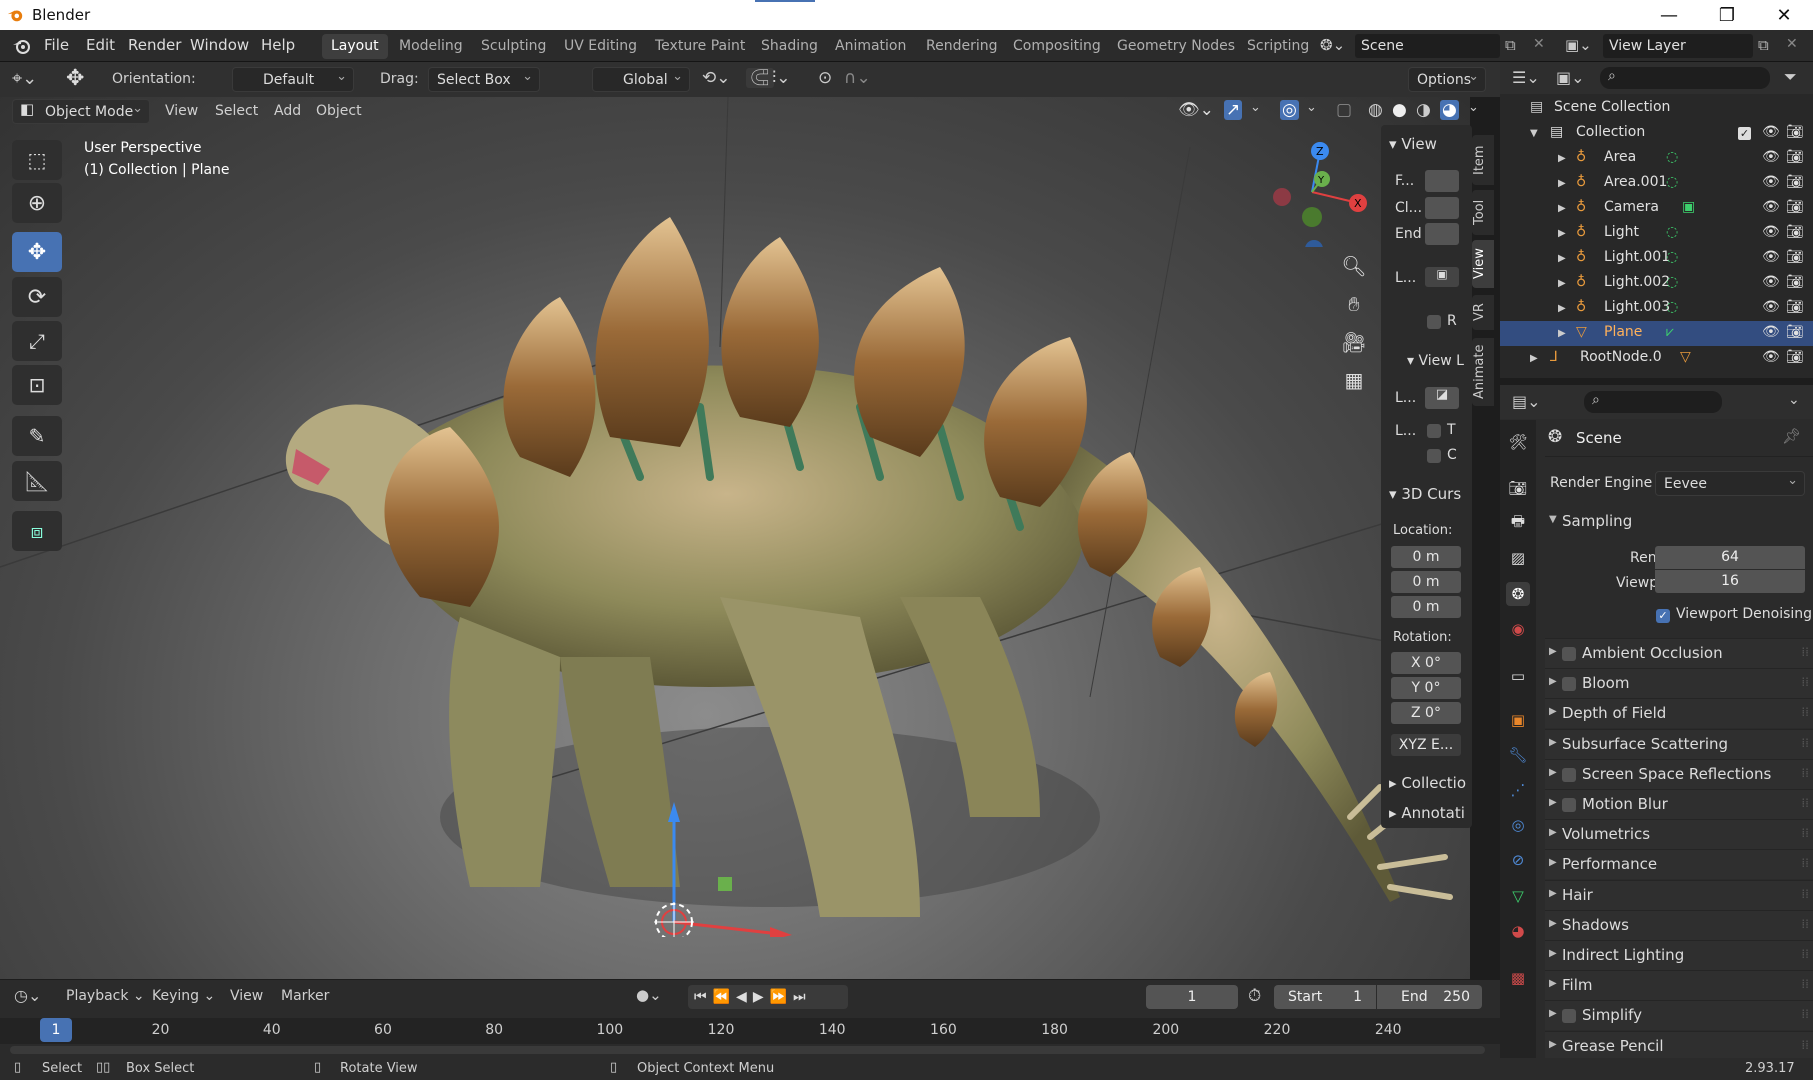  What do you see at coordinates (1679, 522) in the screenshot?
I see `sampling-panel-header: ▼ Sampling` at bounding box center [1679, 522].